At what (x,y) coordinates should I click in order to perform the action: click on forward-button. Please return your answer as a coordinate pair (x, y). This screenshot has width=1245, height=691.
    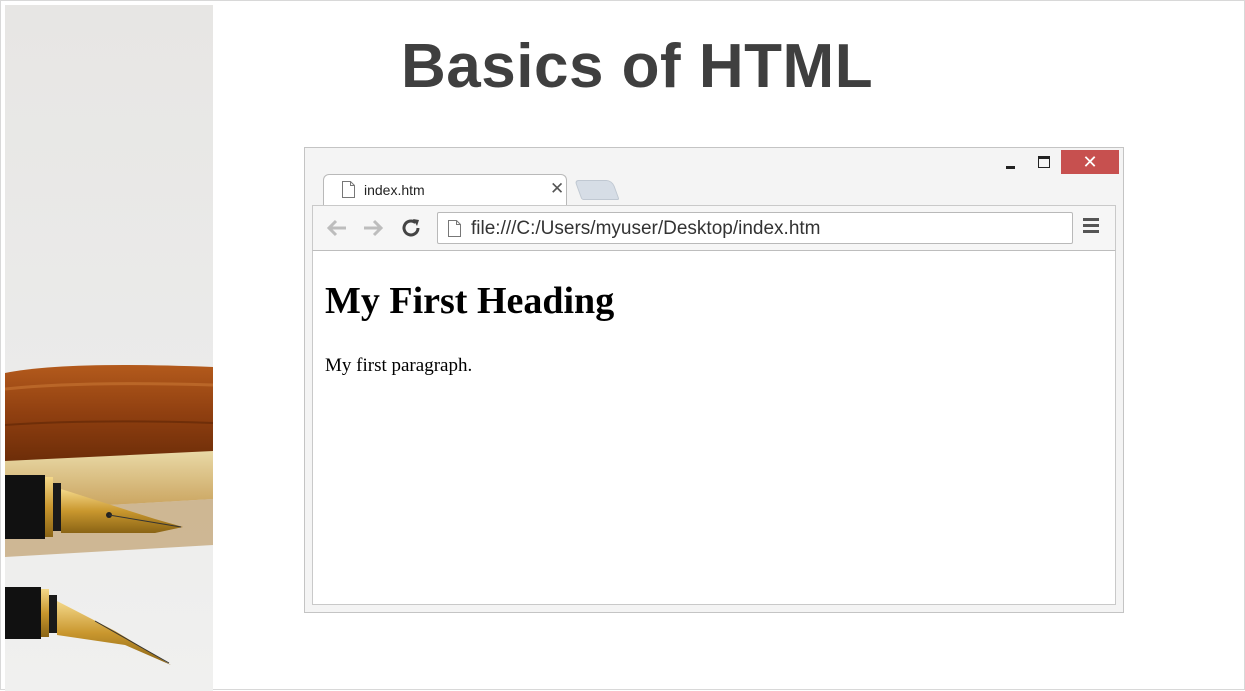
    Looking at the image, I should click on (373, 228).